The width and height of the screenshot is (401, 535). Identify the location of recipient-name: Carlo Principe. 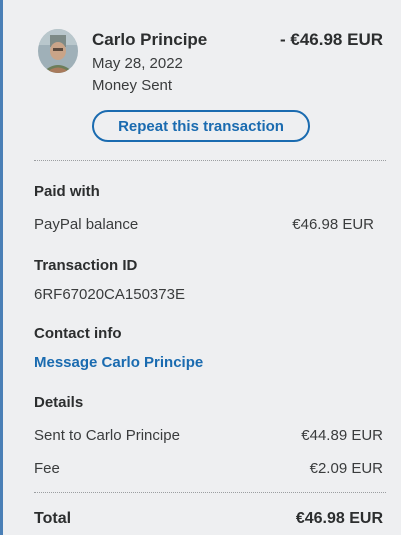
(150, 39).